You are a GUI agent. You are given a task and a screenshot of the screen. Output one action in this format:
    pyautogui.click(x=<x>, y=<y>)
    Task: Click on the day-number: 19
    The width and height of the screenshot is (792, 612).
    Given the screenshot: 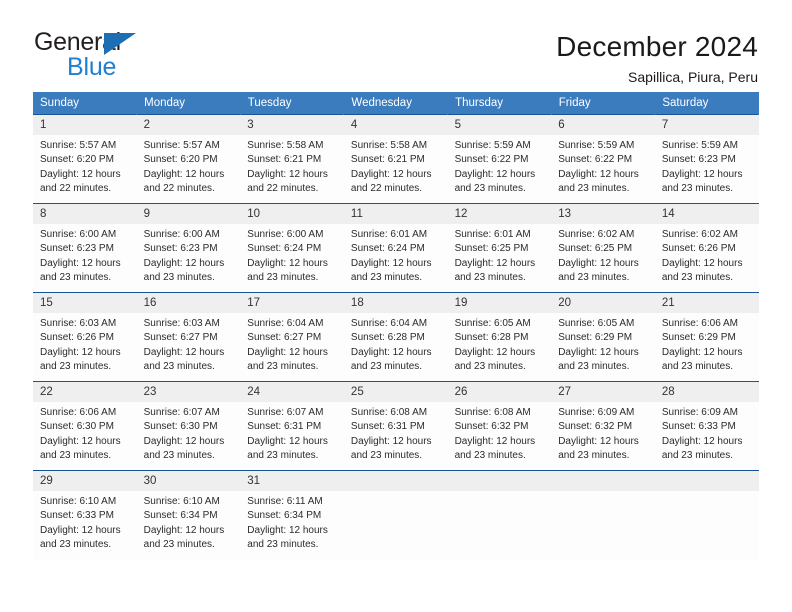 What is the action you would take?
    pyautogui.click(x=499, y=303)
    